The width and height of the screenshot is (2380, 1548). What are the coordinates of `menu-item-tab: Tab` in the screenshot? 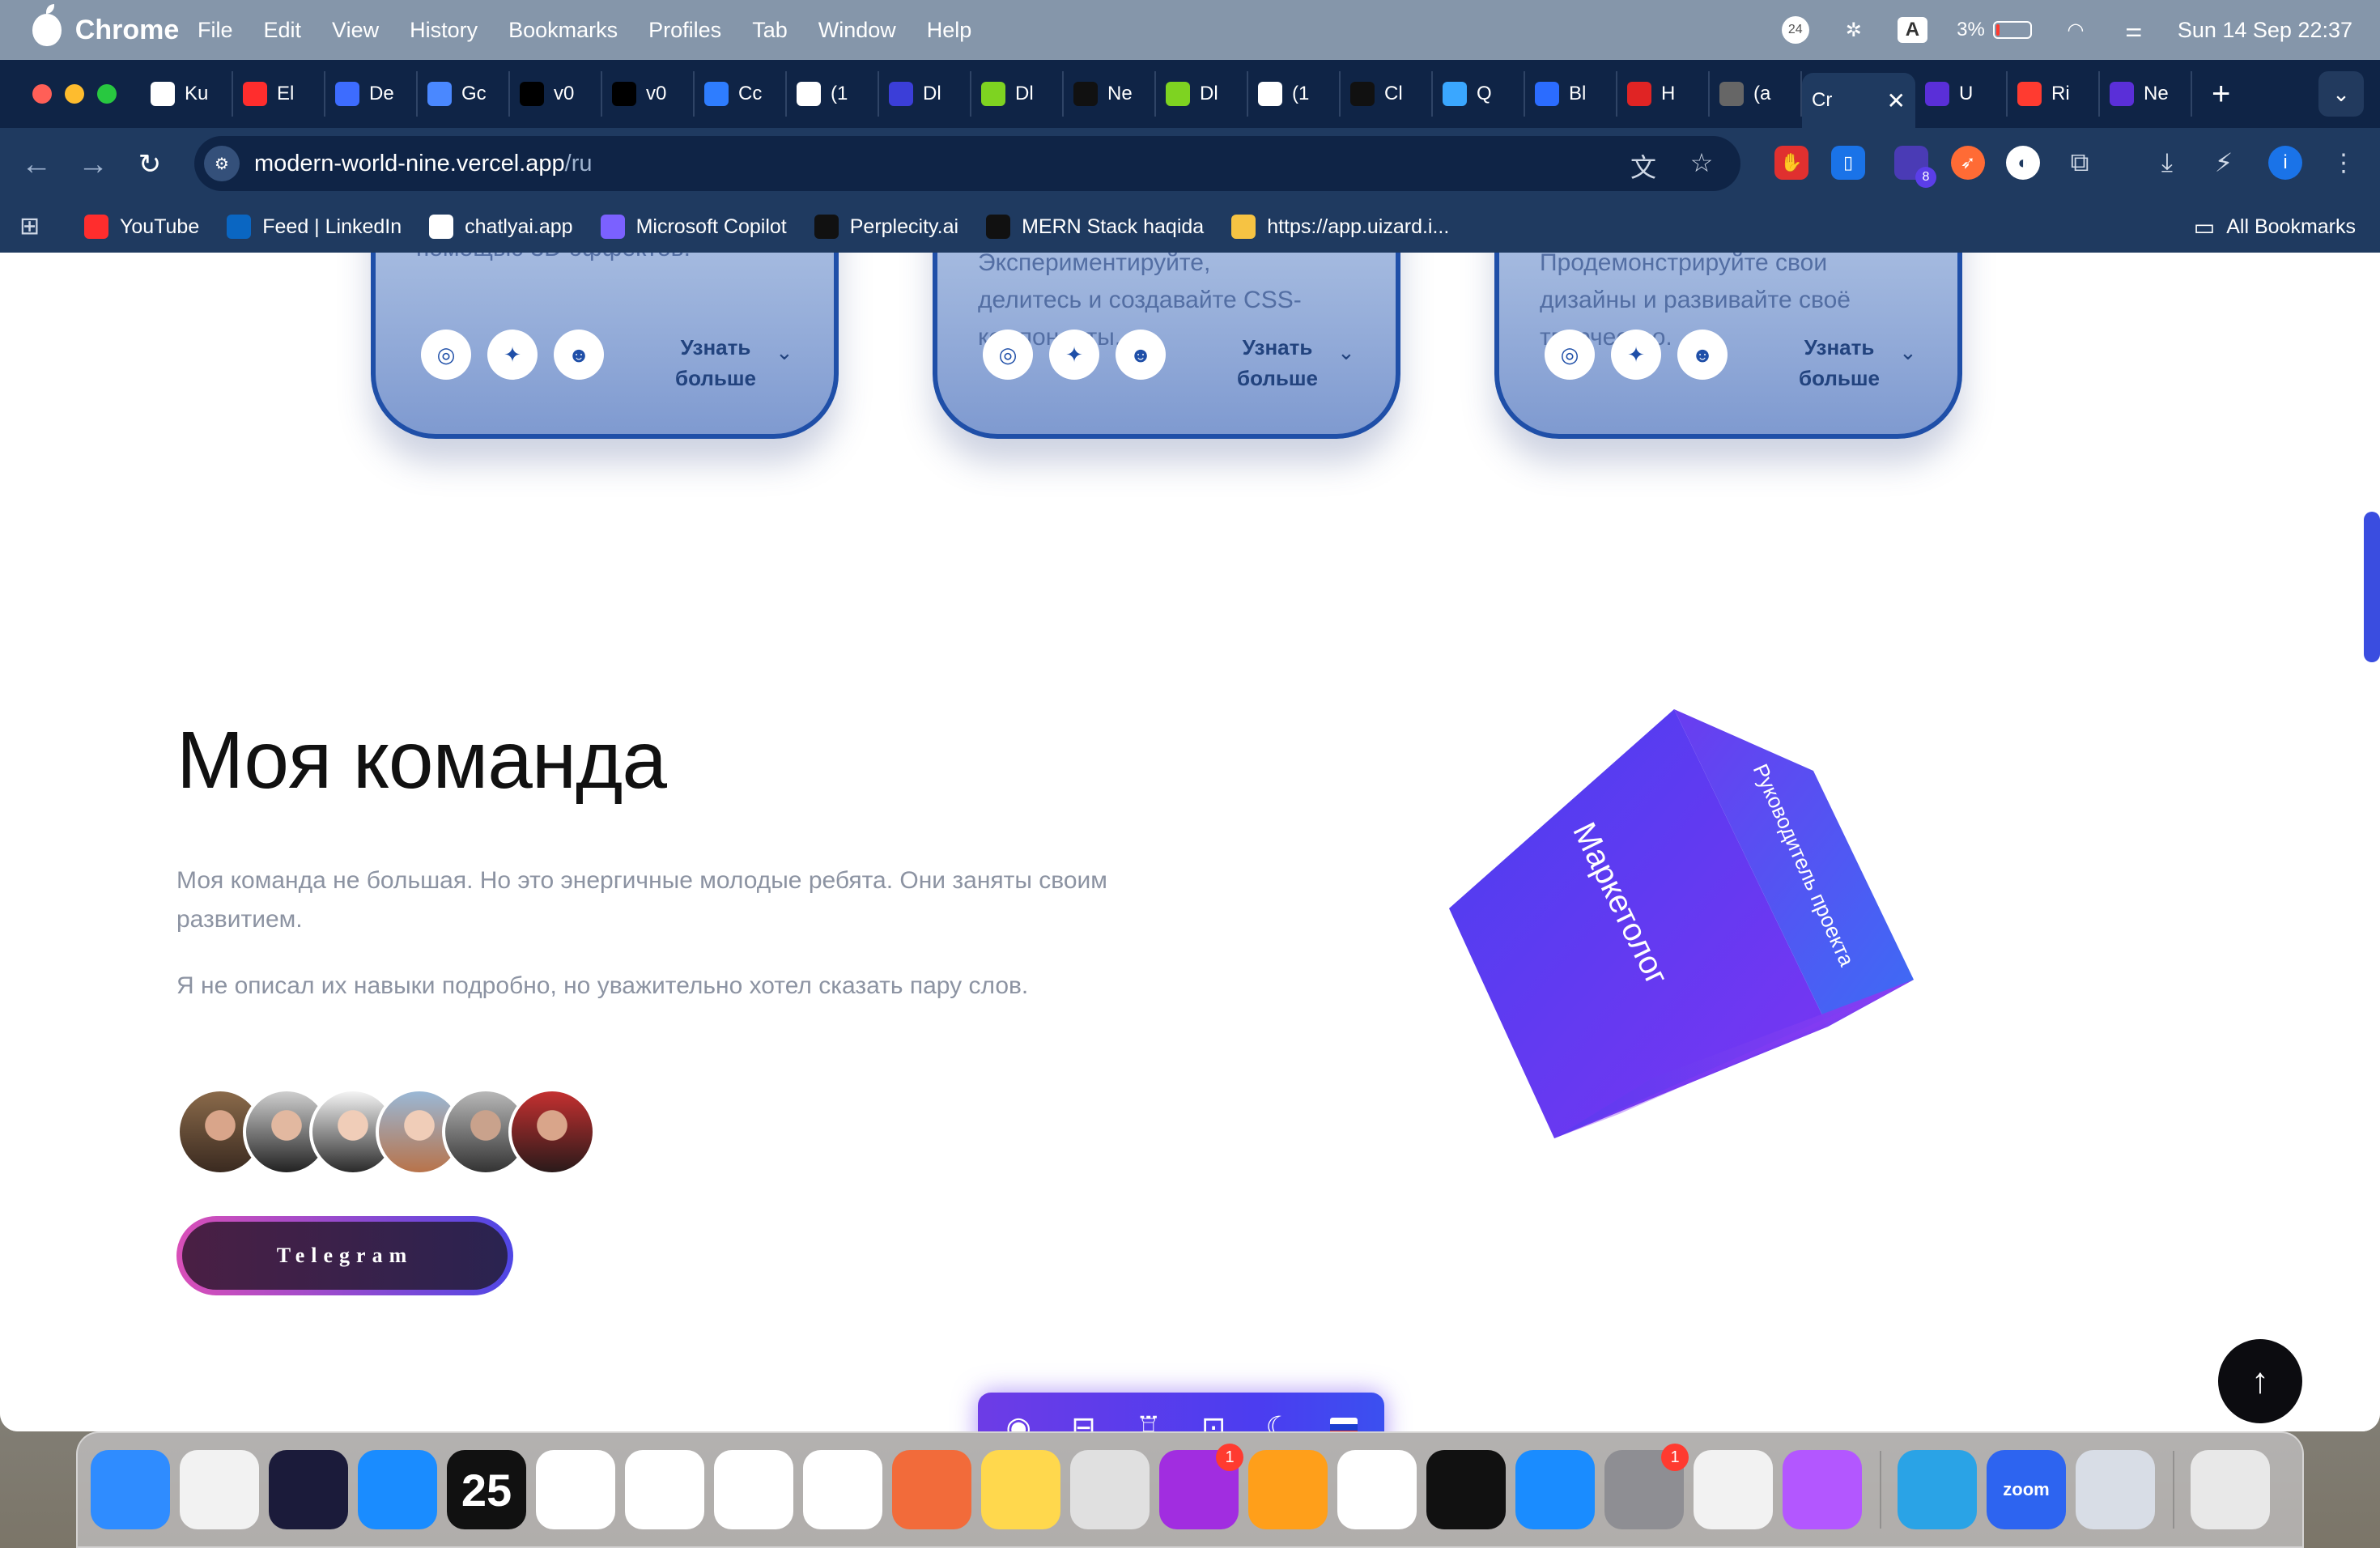 It's located at (770, 31).